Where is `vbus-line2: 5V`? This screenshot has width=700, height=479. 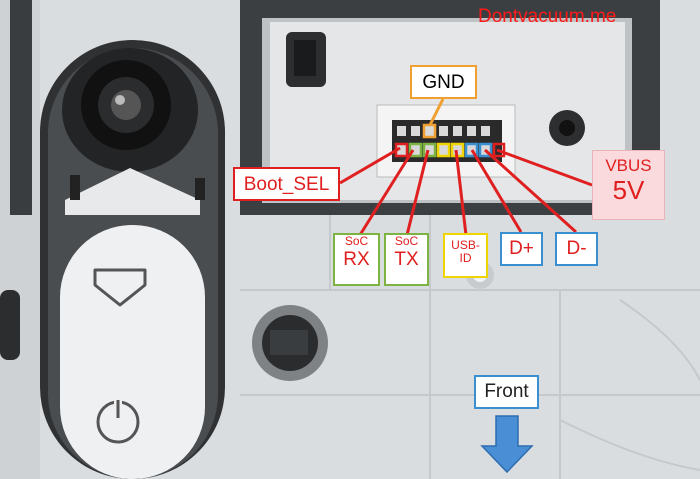 vbus-line2: 5V is located at coordinates (628, 189).